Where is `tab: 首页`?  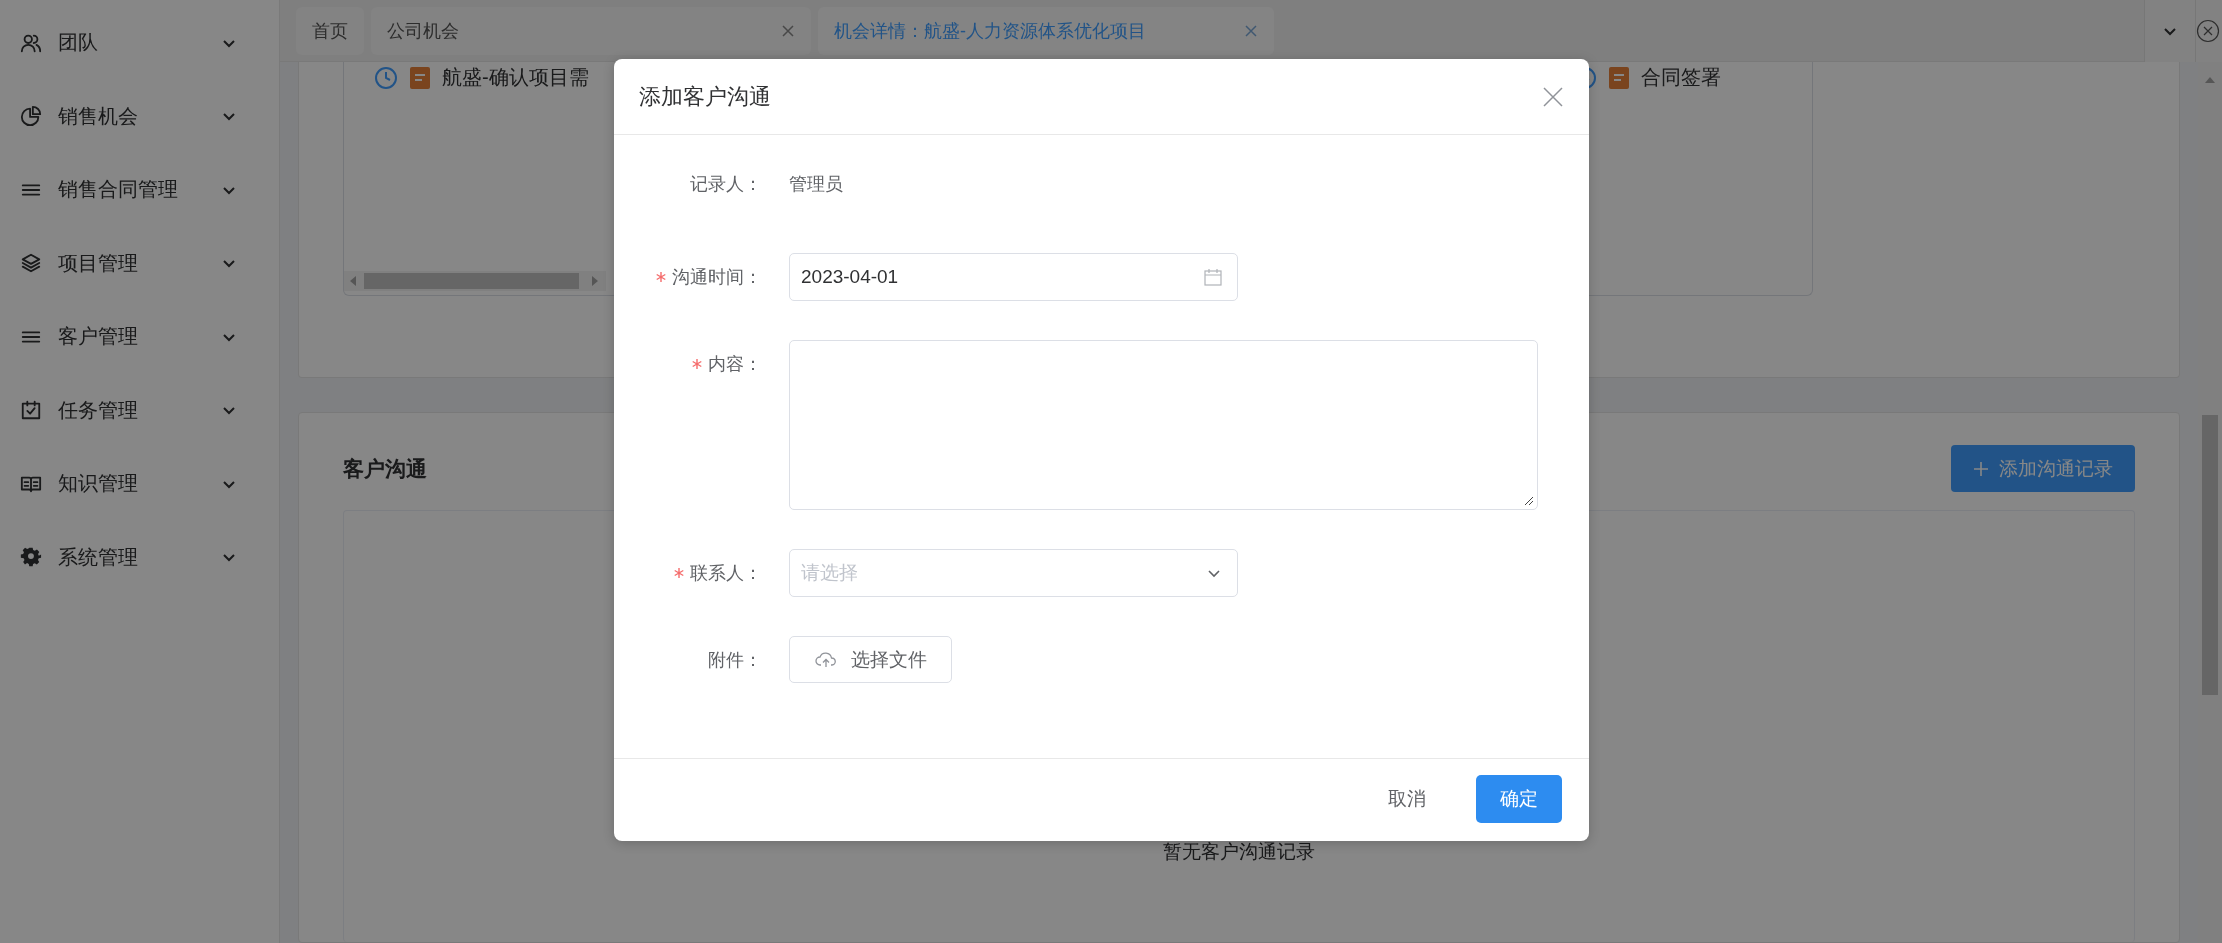
tab: 首页 is located at coordinates (330, 30).